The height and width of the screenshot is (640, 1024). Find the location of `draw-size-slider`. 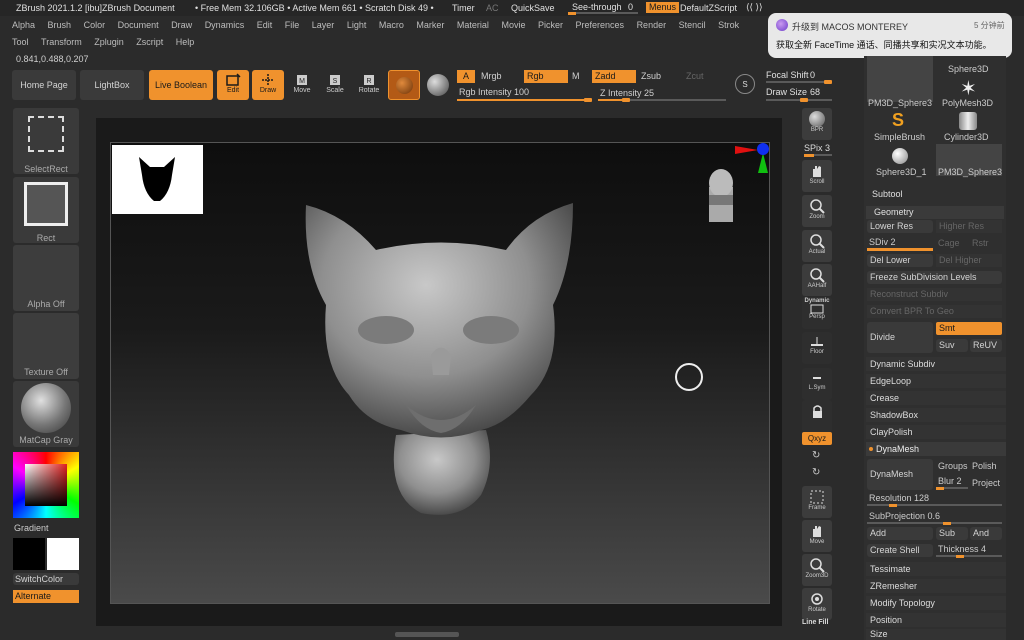

draw-size-slider is located at coordinates (799, 100).